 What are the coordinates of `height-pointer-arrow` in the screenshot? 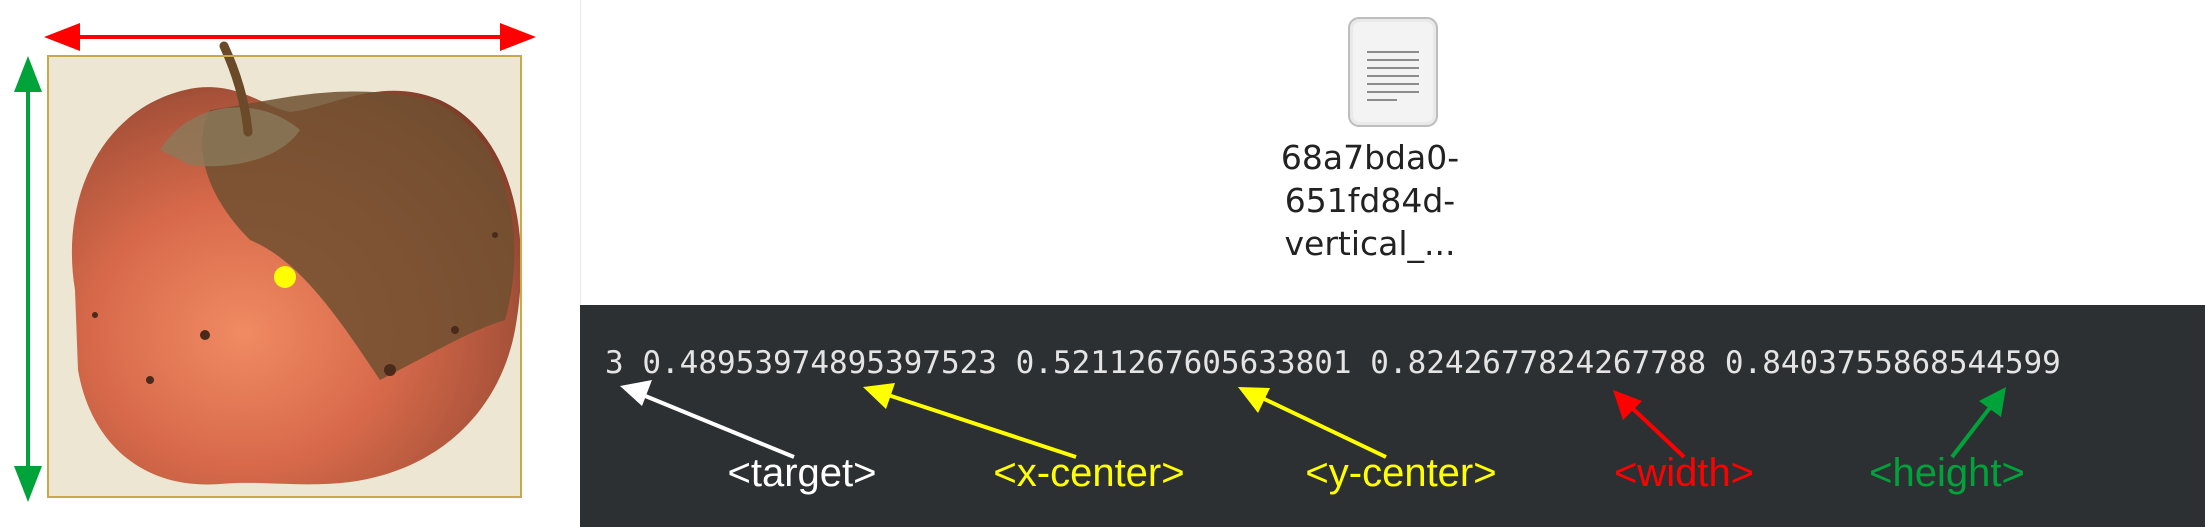 It's located at (1978, 423).